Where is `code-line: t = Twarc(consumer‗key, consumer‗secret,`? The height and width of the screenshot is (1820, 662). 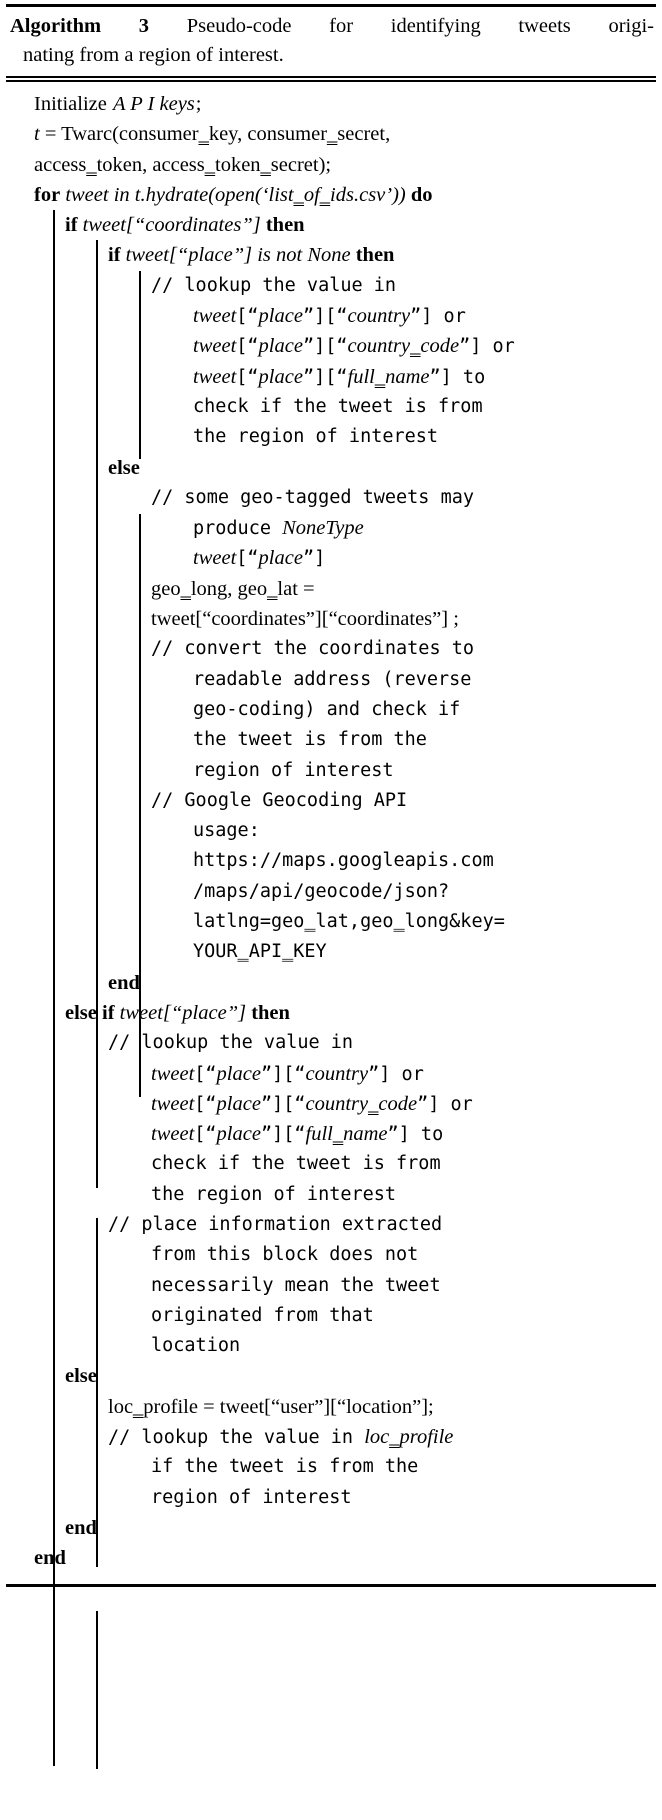 code-line: t = Twarc(consumer‗key, consumer‗secret, is located at coordinates (331, 134).